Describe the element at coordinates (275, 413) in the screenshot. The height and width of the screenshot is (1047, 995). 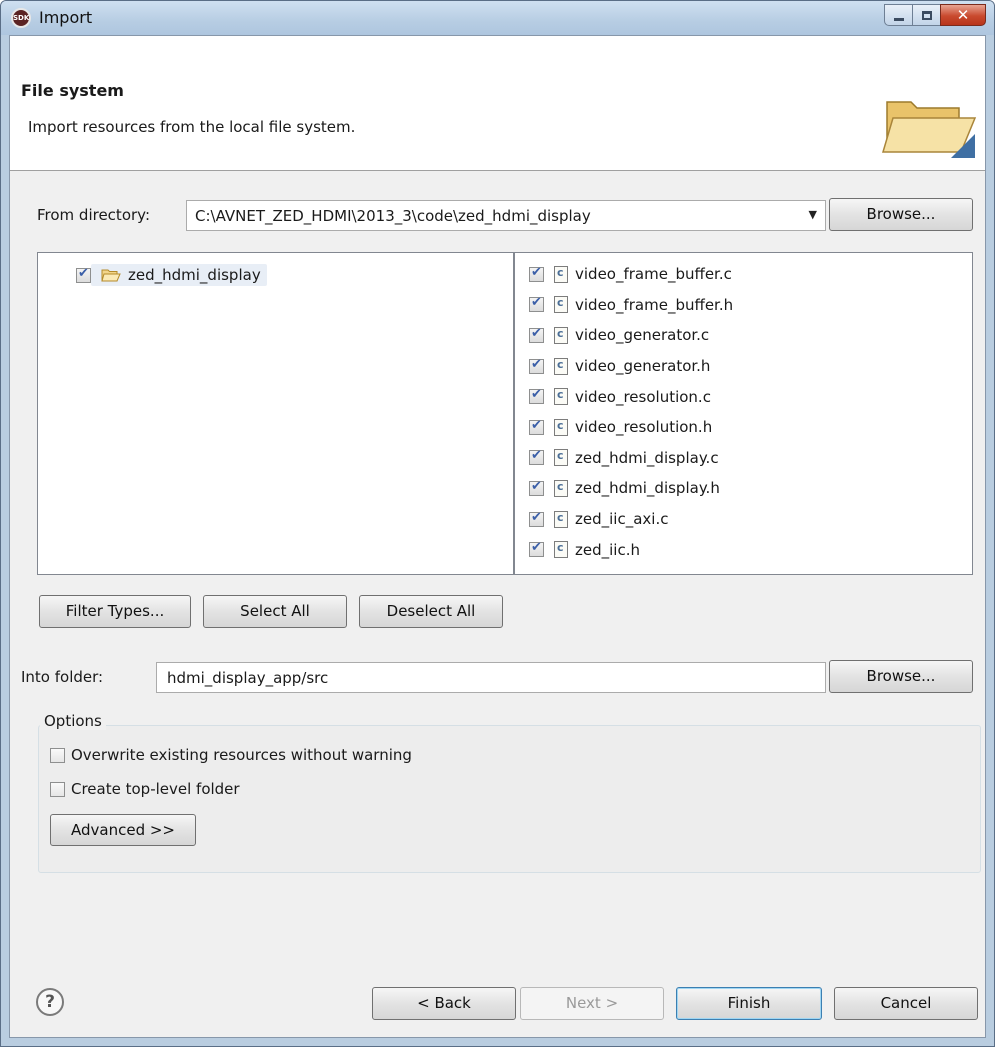
I see `folder-tree-pane: zed_hdmi_display` at that location.